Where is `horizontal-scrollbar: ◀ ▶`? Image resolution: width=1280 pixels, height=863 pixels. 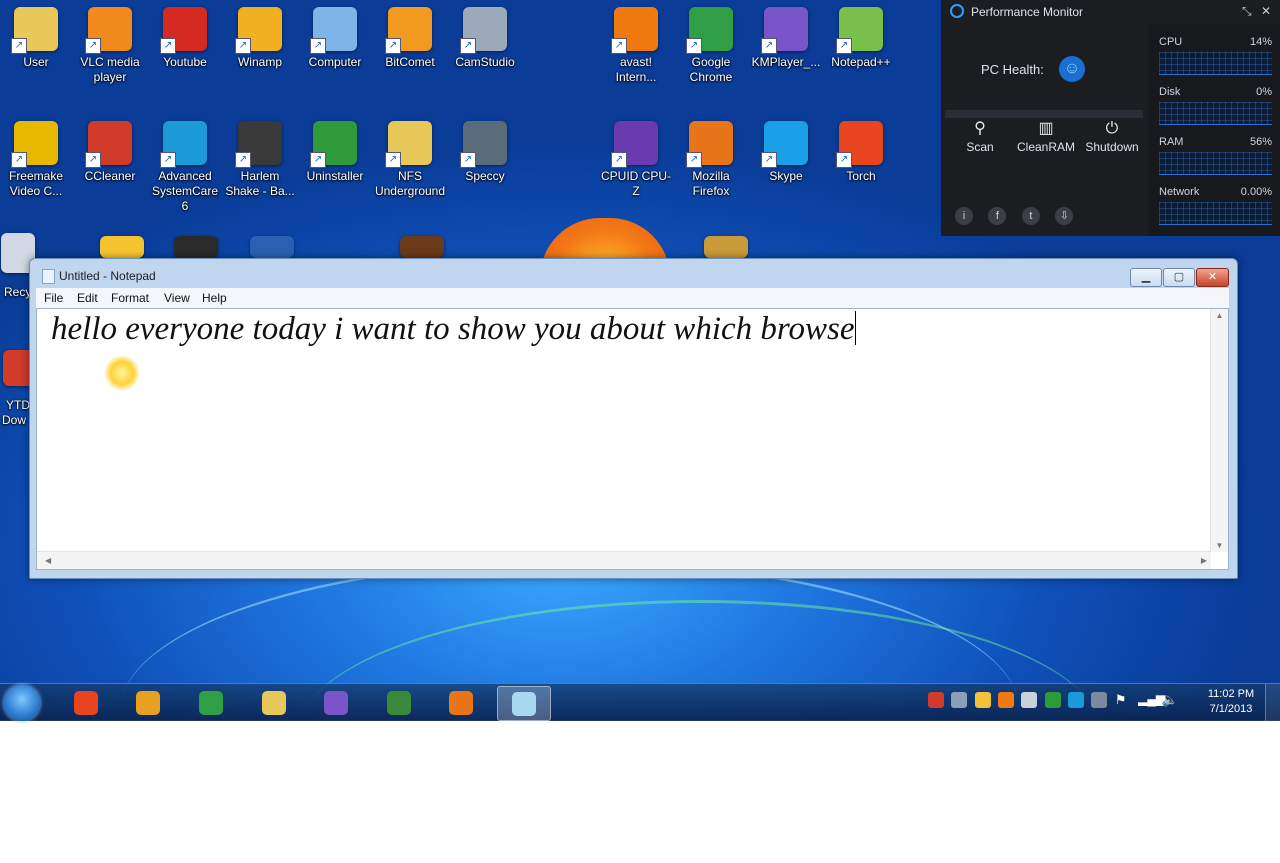 horizontal-scrollbar: ◀ ▶ is located at coordinates (624, 560).